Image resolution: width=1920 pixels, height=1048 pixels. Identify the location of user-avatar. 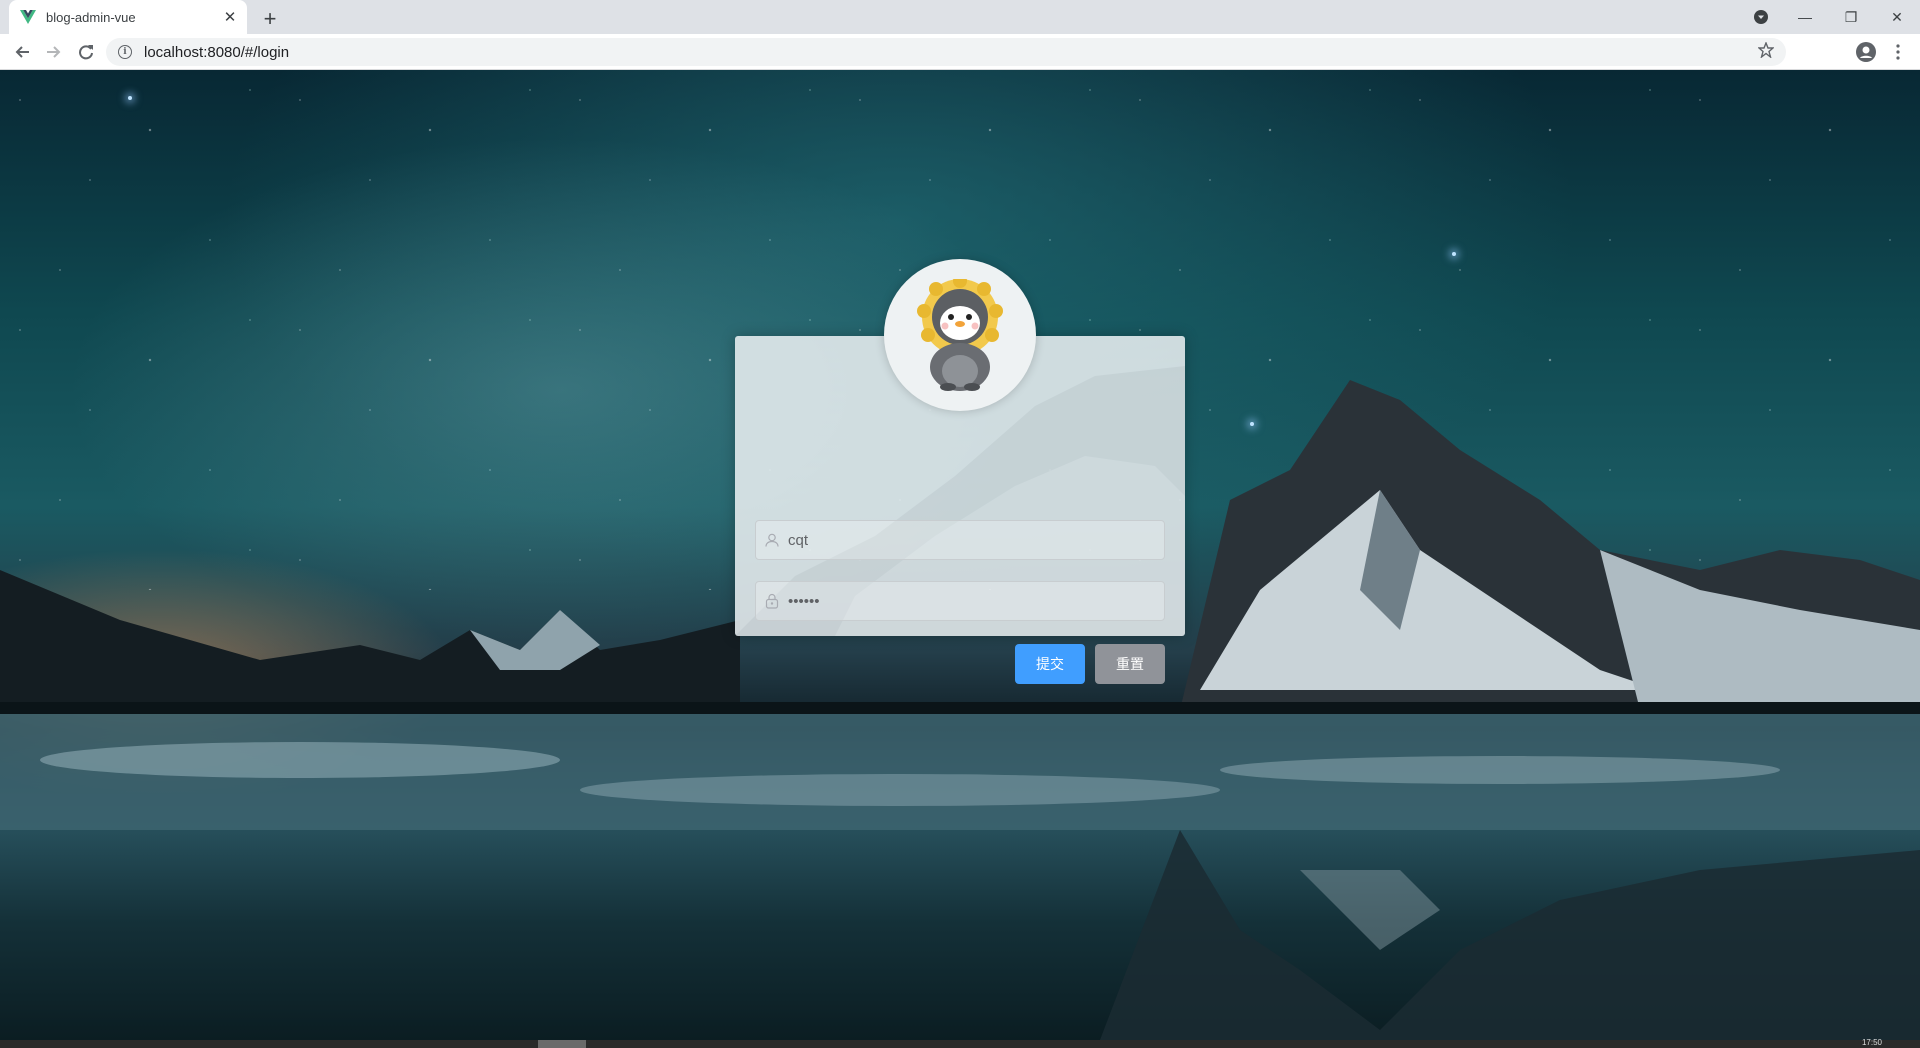
(960, 335).